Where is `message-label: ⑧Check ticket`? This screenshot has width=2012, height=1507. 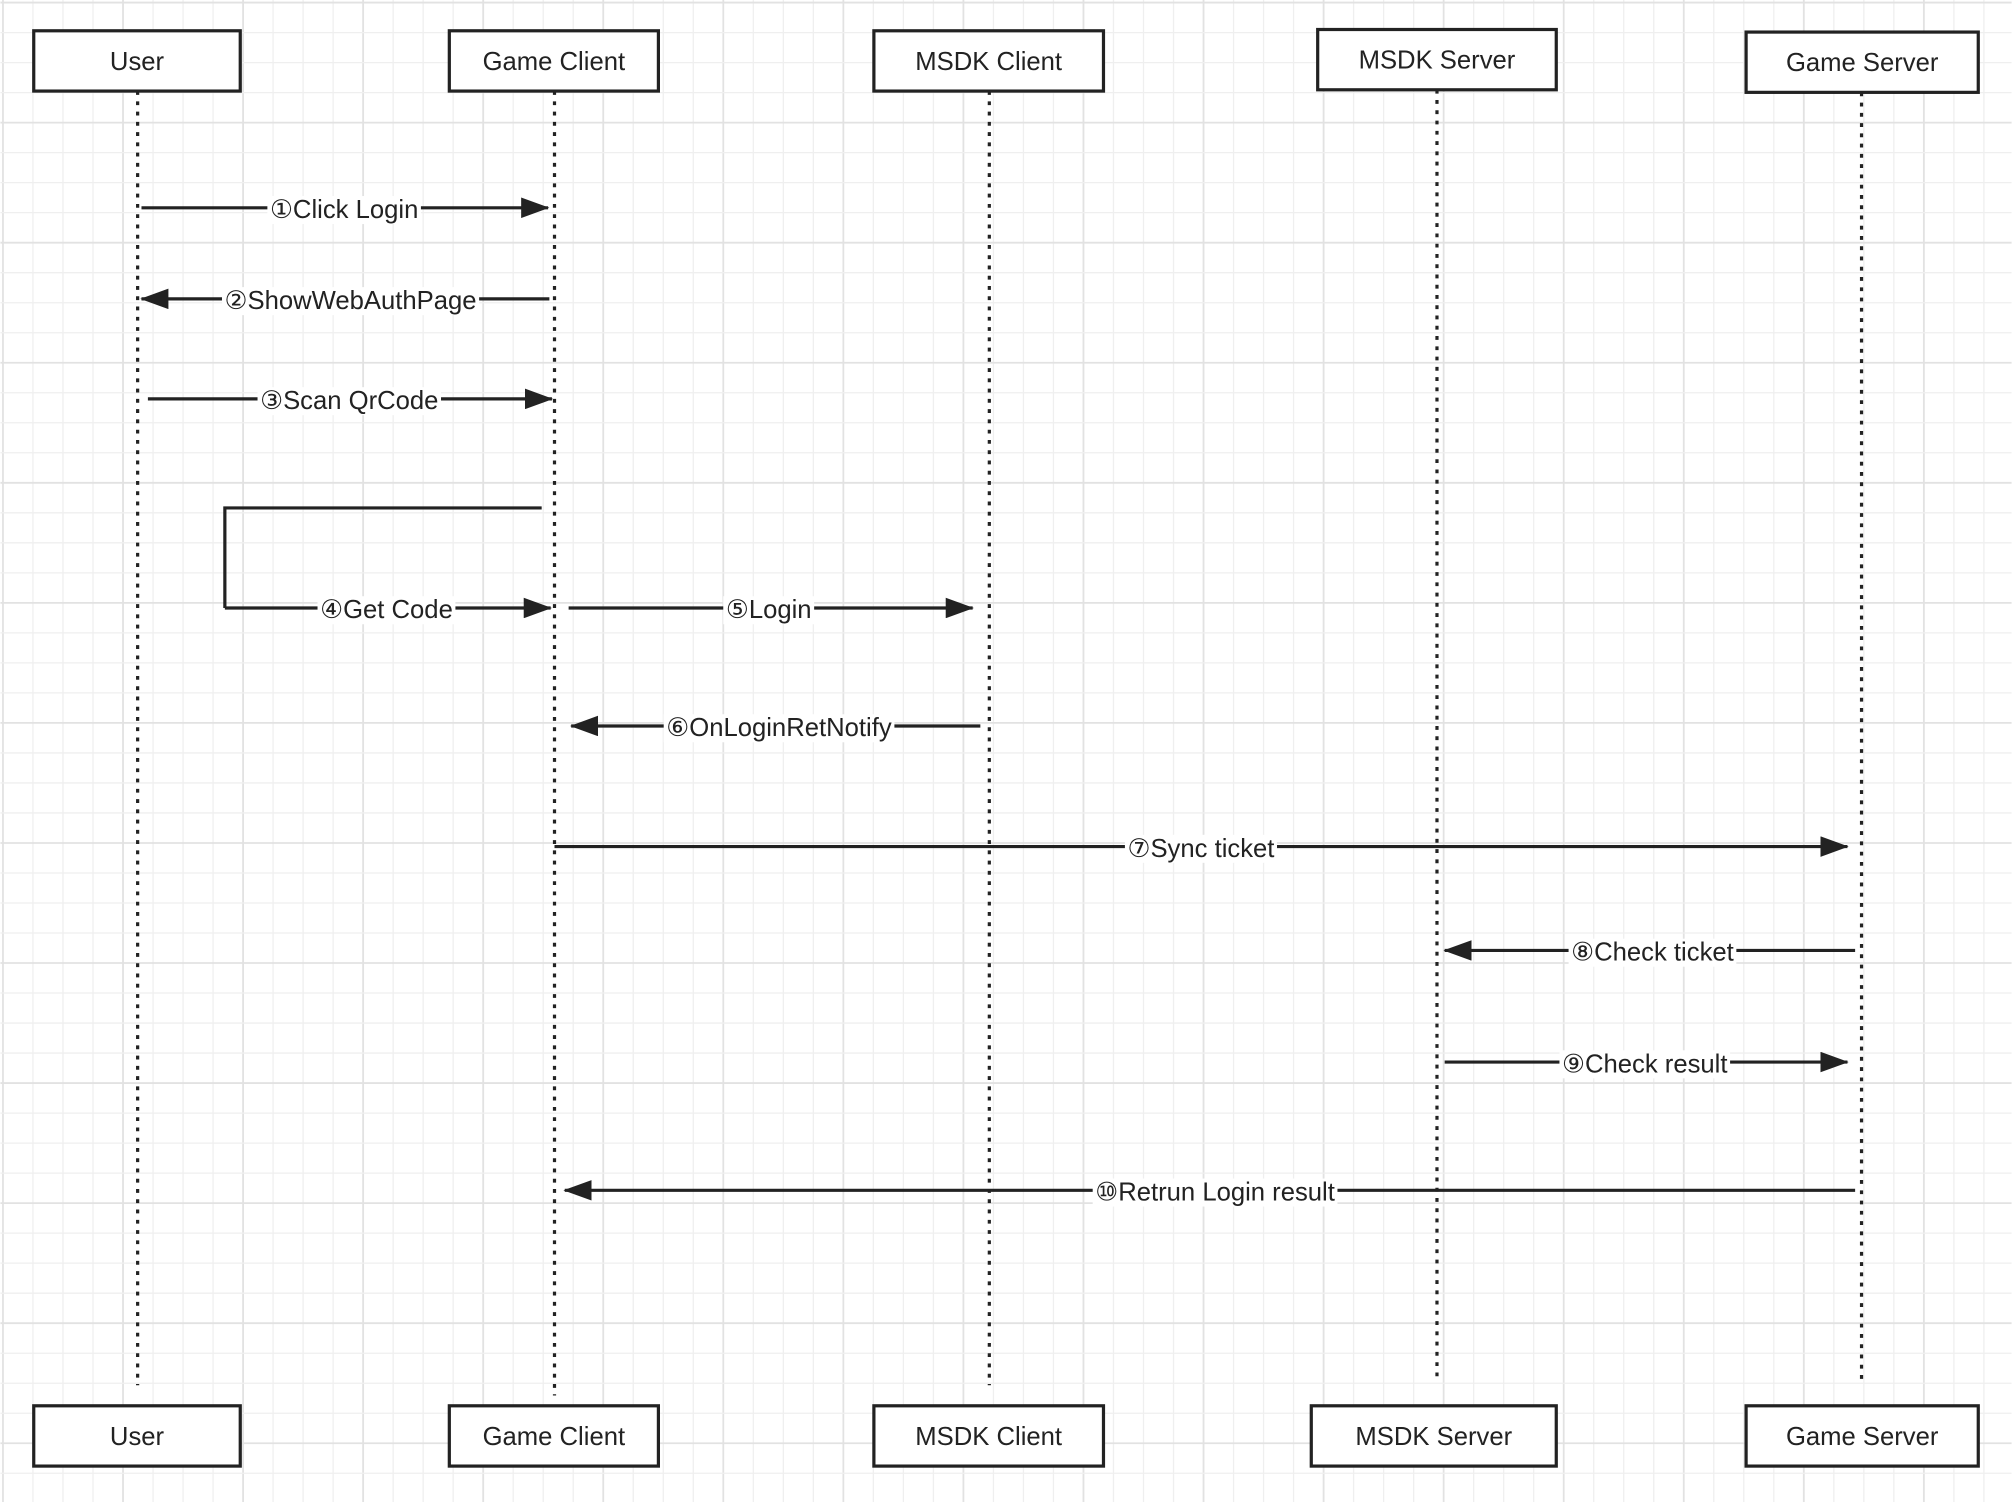
message-label: ⑧Check ticket is located at coordinates (1652, 953).